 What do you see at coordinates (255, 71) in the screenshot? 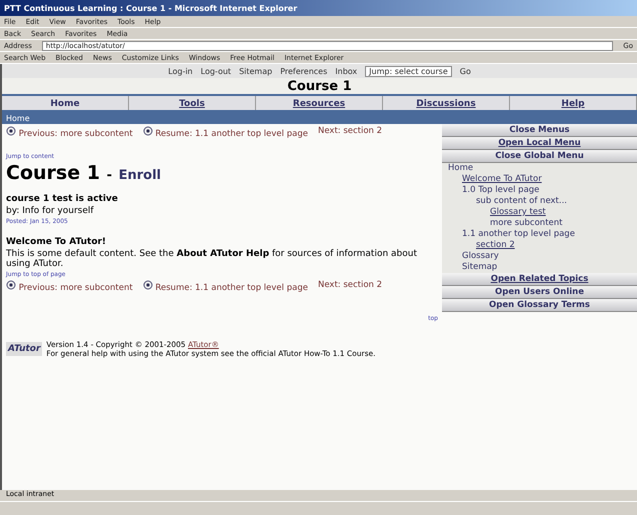
I see `user-bar-link: Sitemap` at bounding box center [255, 71].